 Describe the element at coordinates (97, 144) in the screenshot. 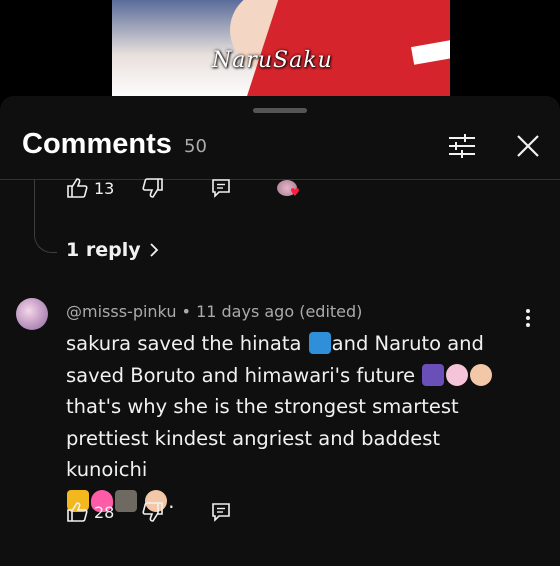

I see `panel-title: Comments` at that location.